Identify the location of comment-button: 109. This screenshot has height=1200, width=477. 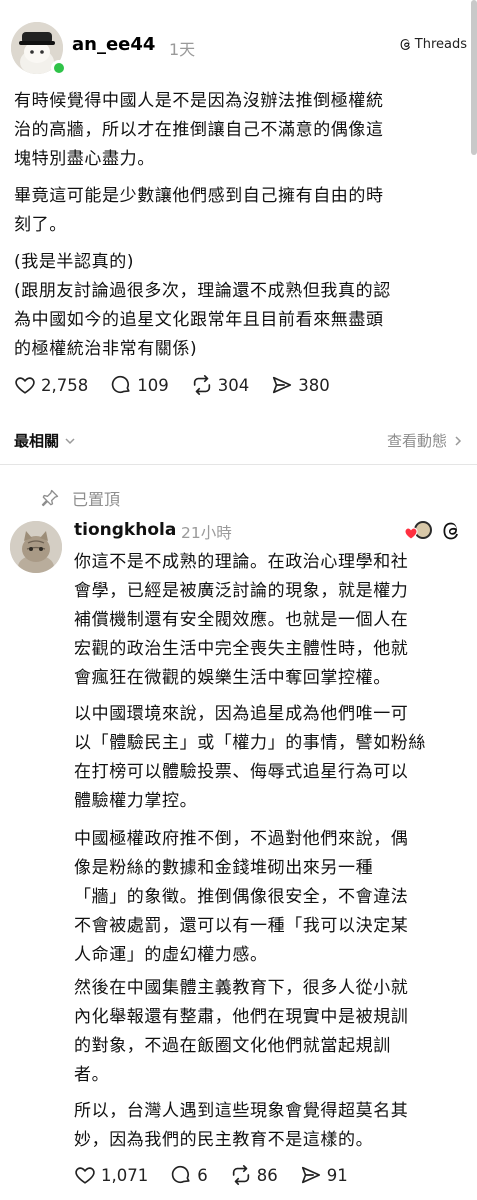
(139, 385).